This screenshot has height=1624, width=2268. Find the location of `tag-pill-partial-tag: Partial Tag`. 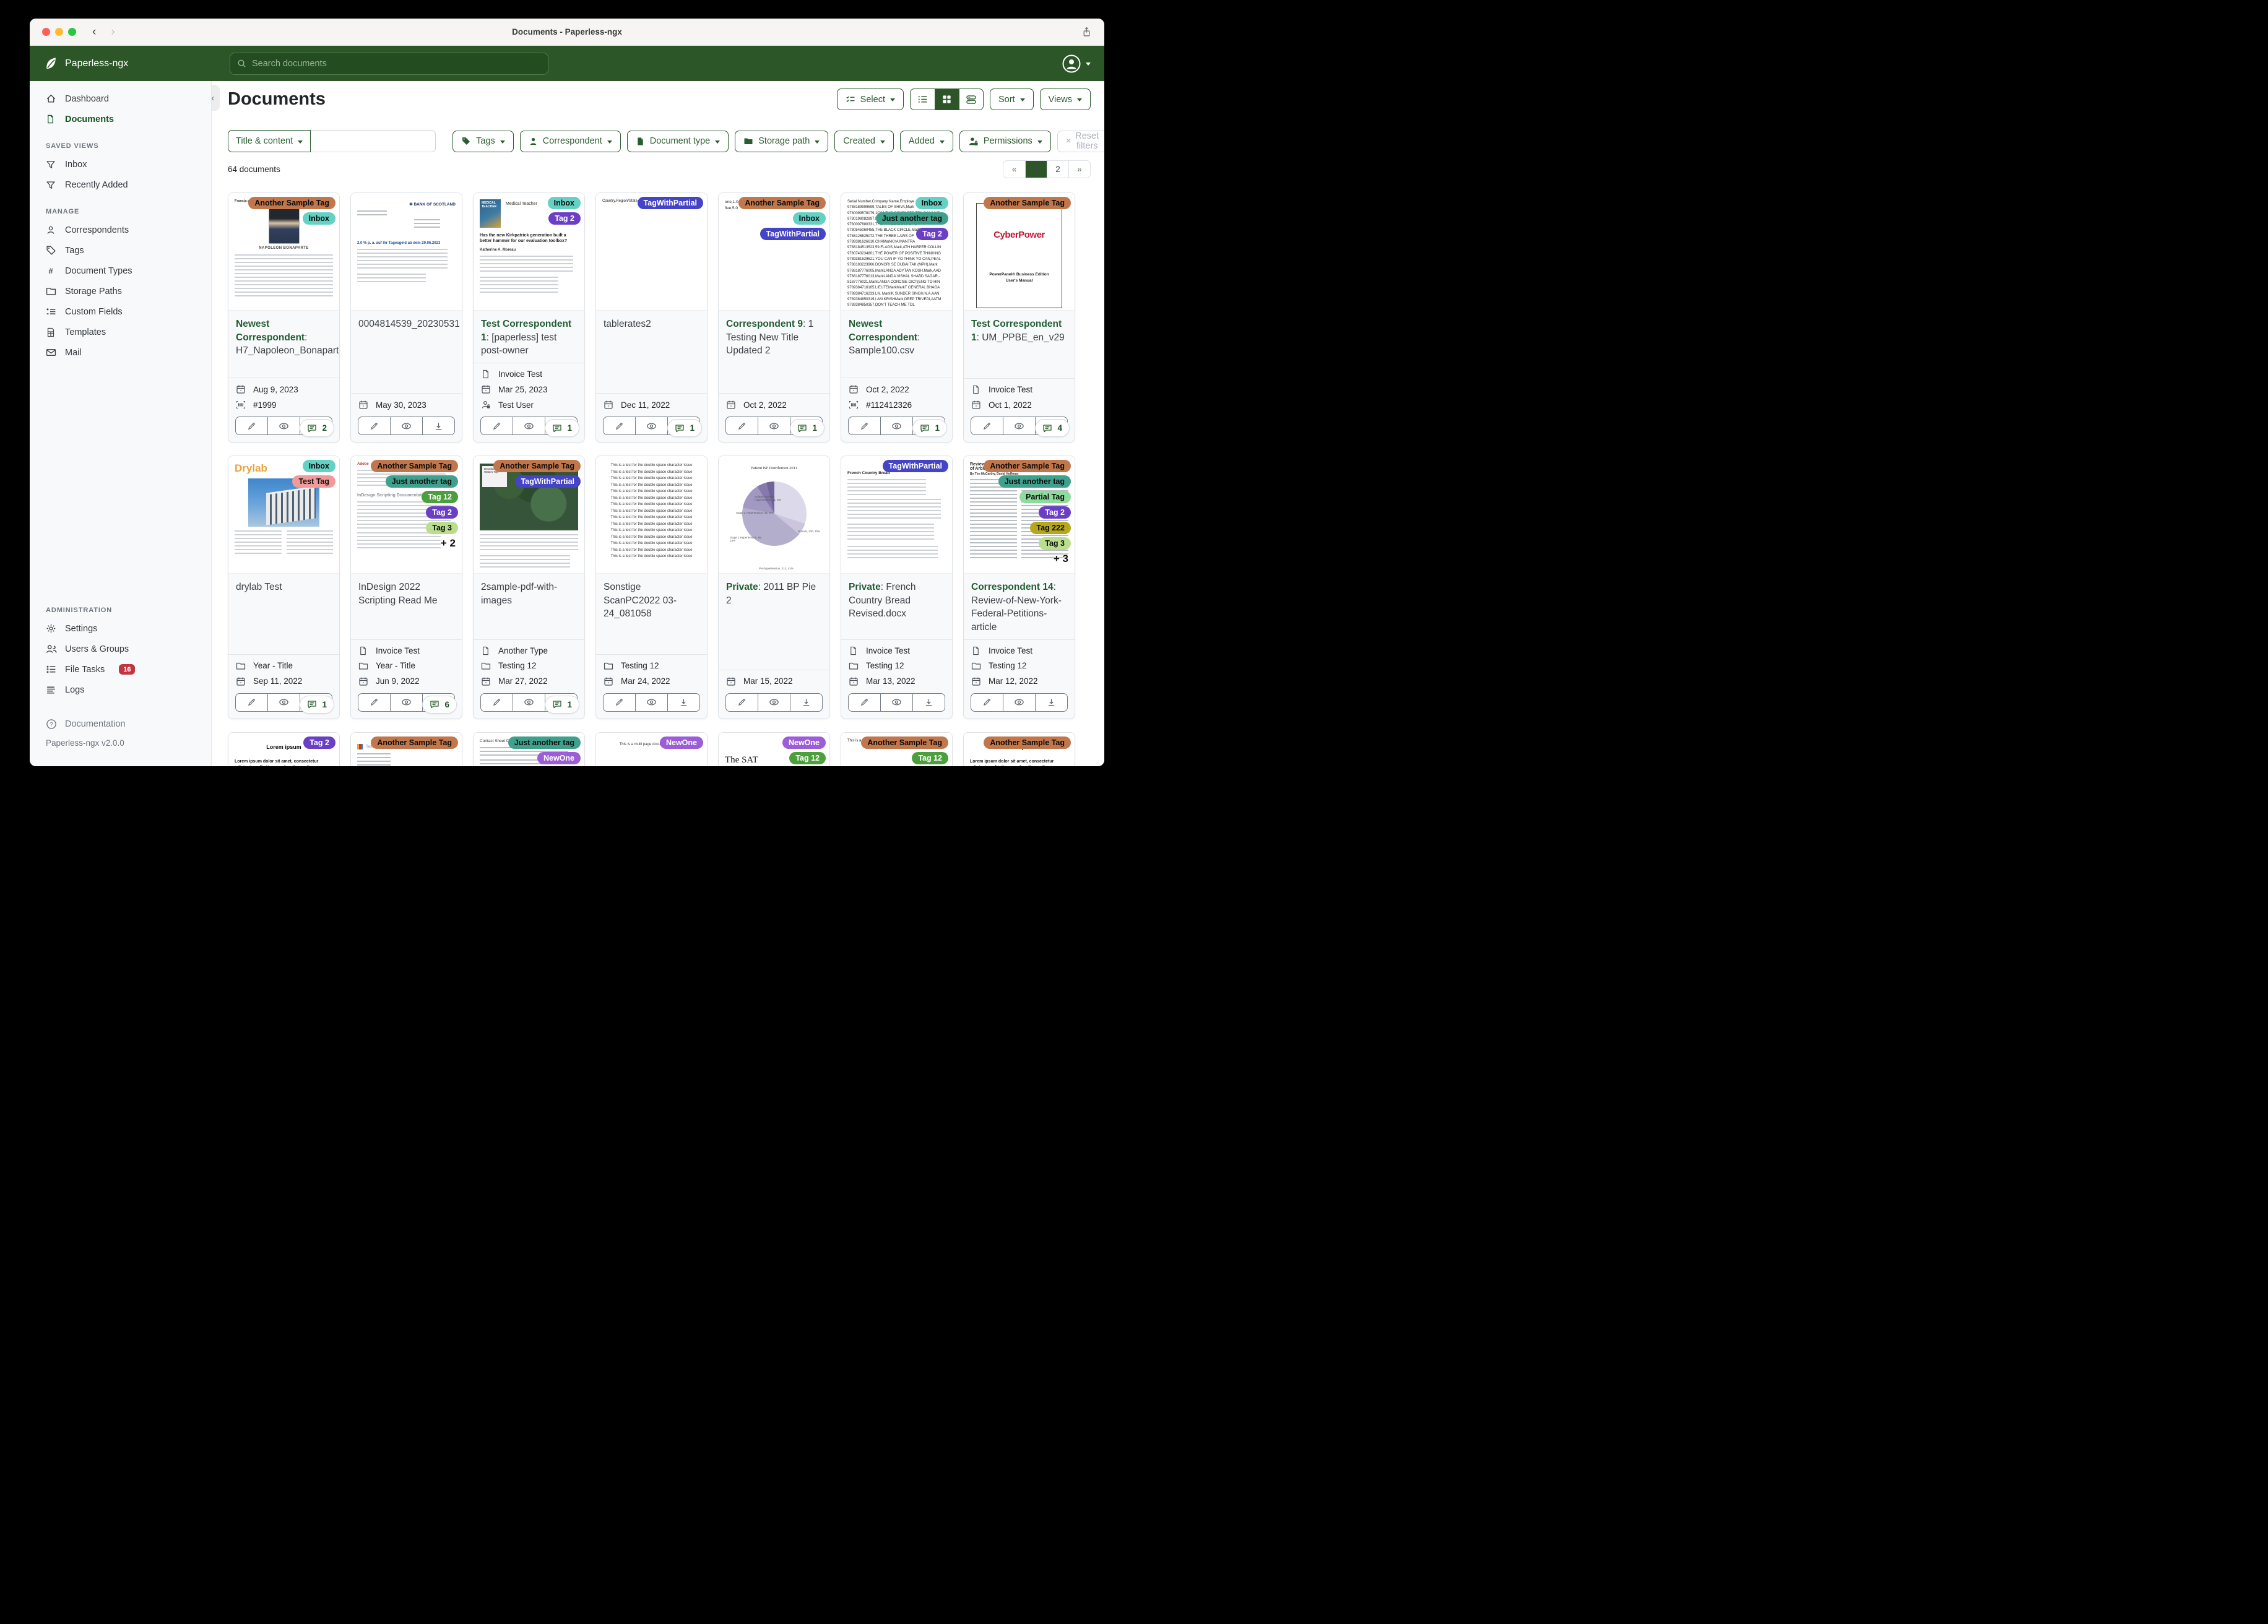

tag-pill-partial-tag: Partial Tag is located at coordinates (1045, 497).